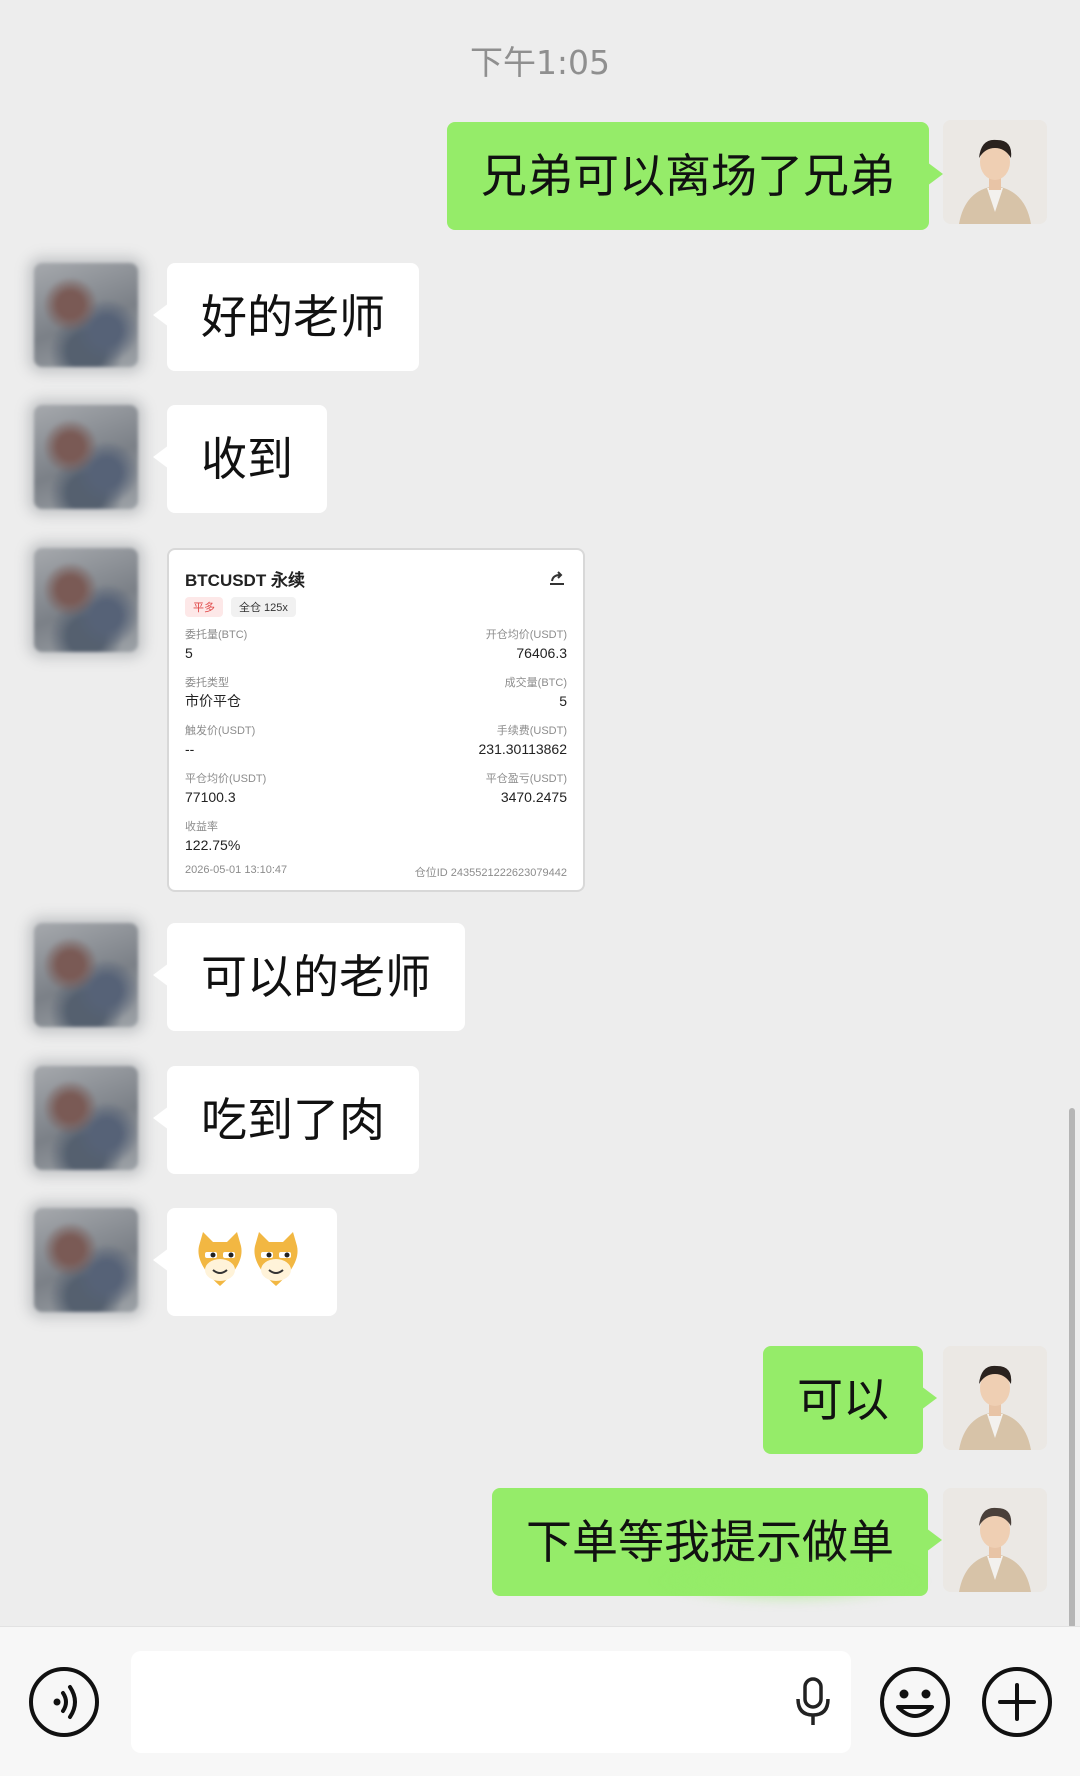 The height and width of the screenshot is (1776, 1080). Describe the element at coordinates (245, 580) in the screenshot. I see `card-title: BTCUSDT 永续` at that location.